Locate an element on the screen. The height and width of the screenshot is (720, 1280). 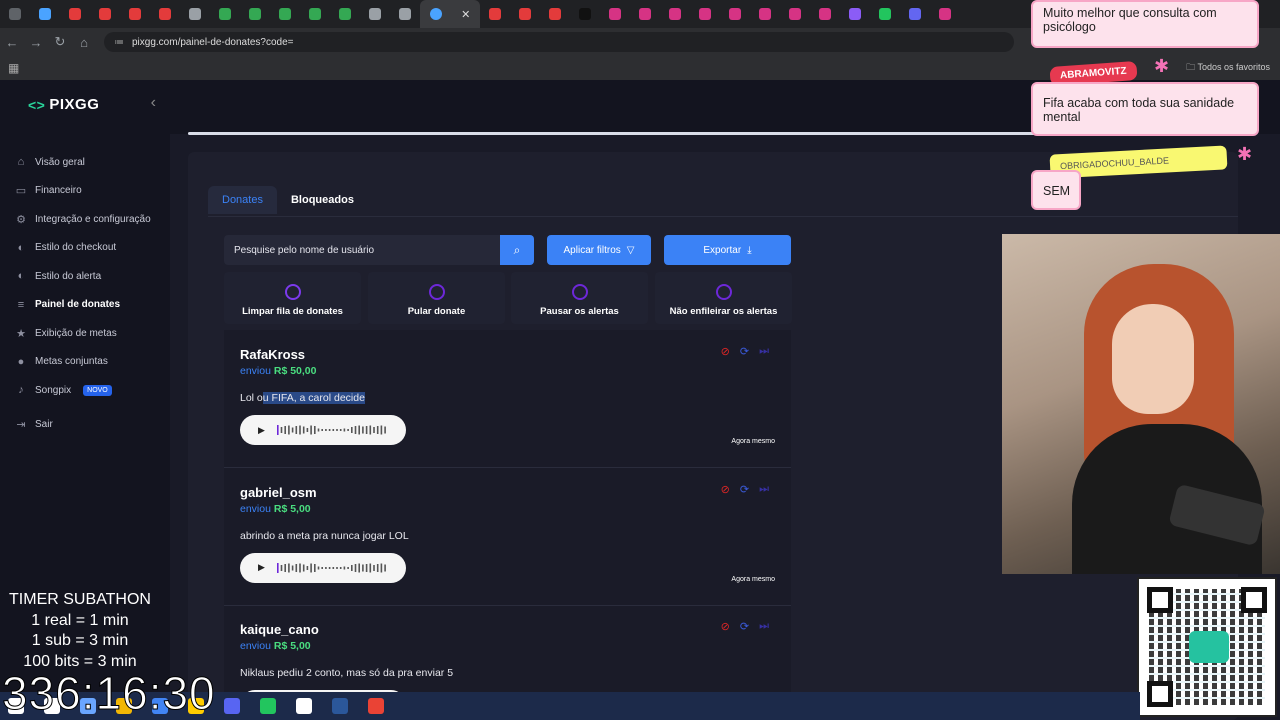
all-bookmarks-link: 🗀 Todos os favoritos is located at coordinates (1228, 68).